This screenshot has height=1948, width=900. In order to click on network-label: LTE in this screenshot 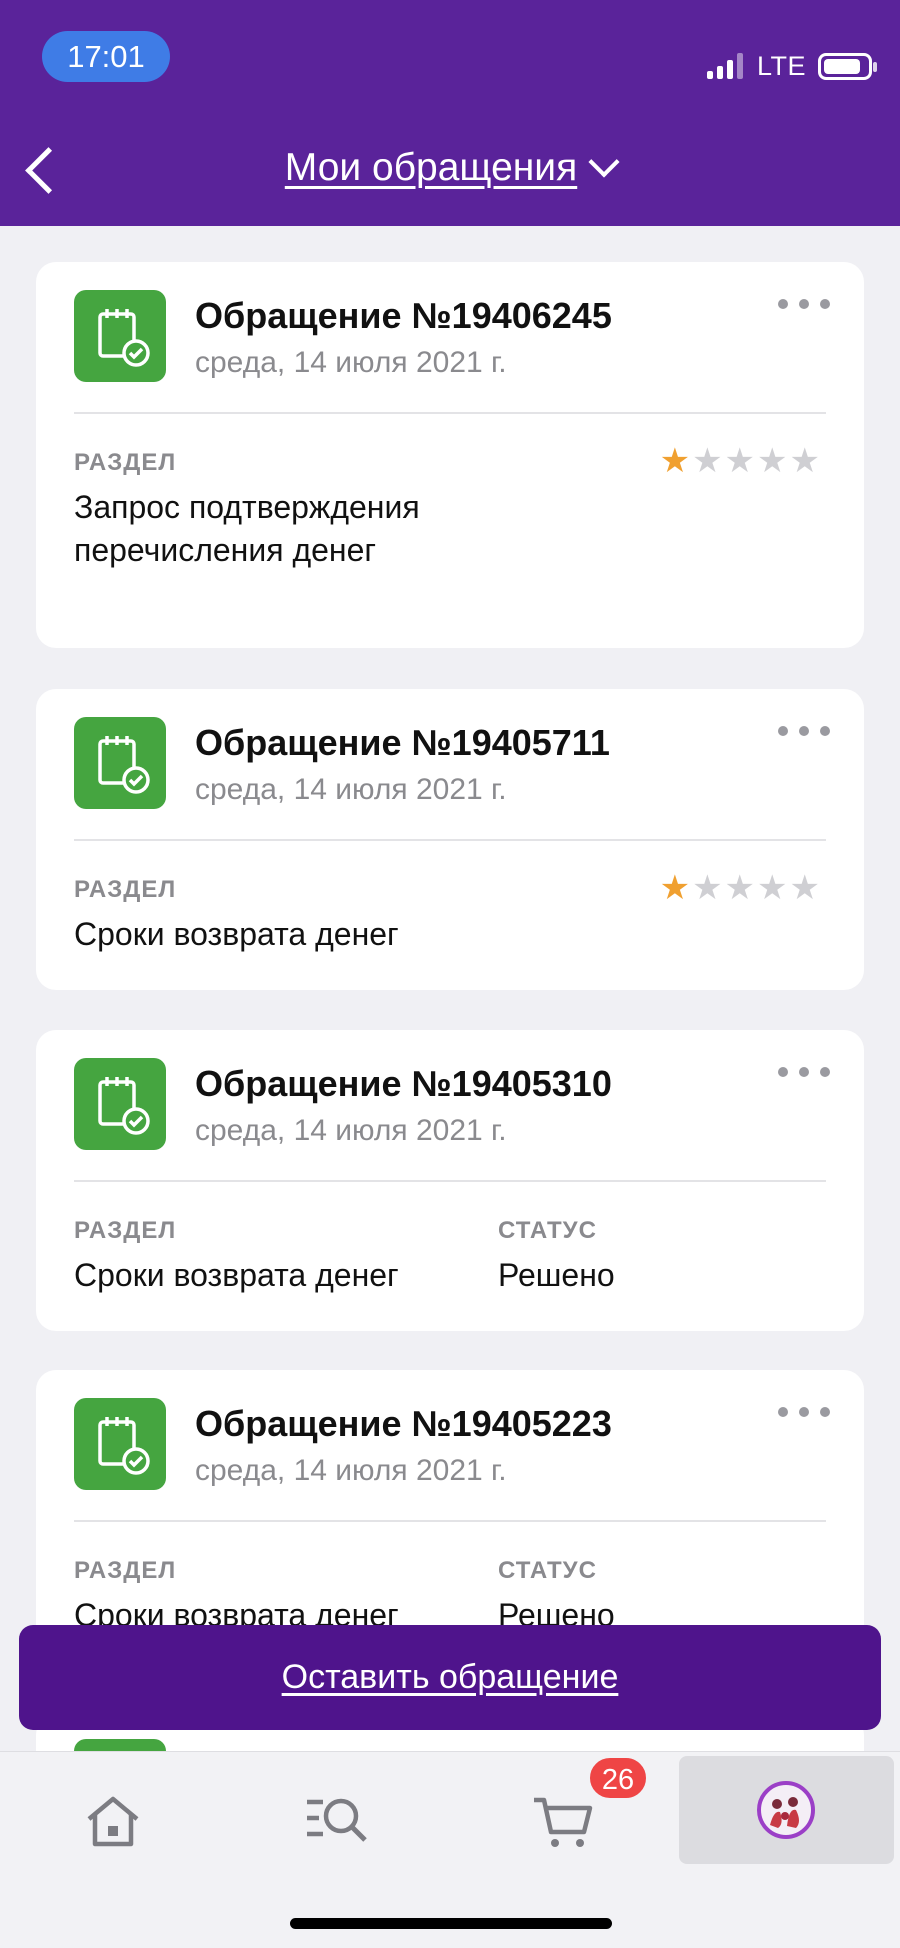, I will do `click(781, 65)`.